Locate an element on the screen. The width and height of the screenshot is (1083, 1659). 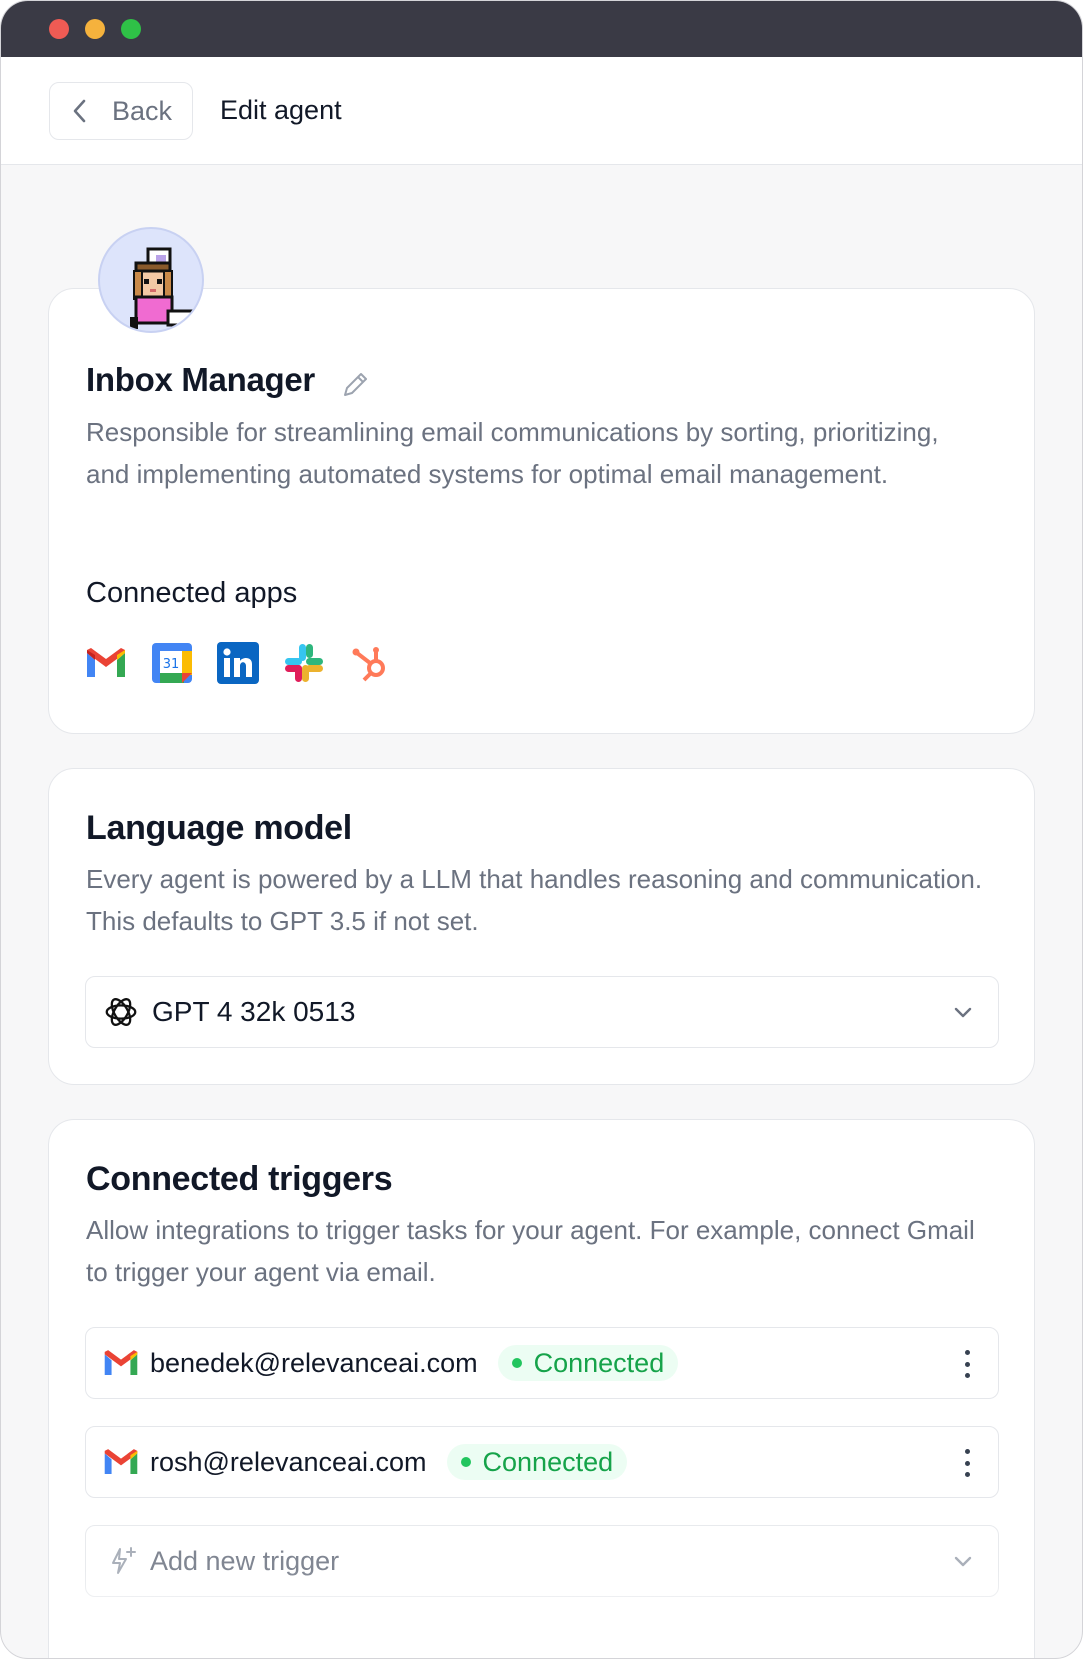
chevron-left-icon is located at coordinates (79, 111).